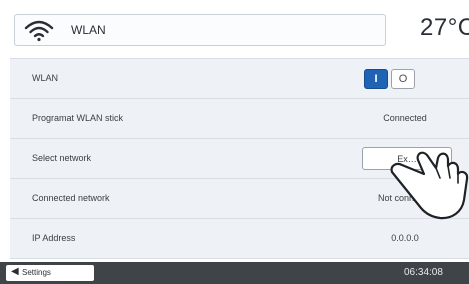 This screenshot has height=284, width=469. Describe the element at coordinates (200, 30) in the screenshot. I see `title-box: WLAN` at that location.